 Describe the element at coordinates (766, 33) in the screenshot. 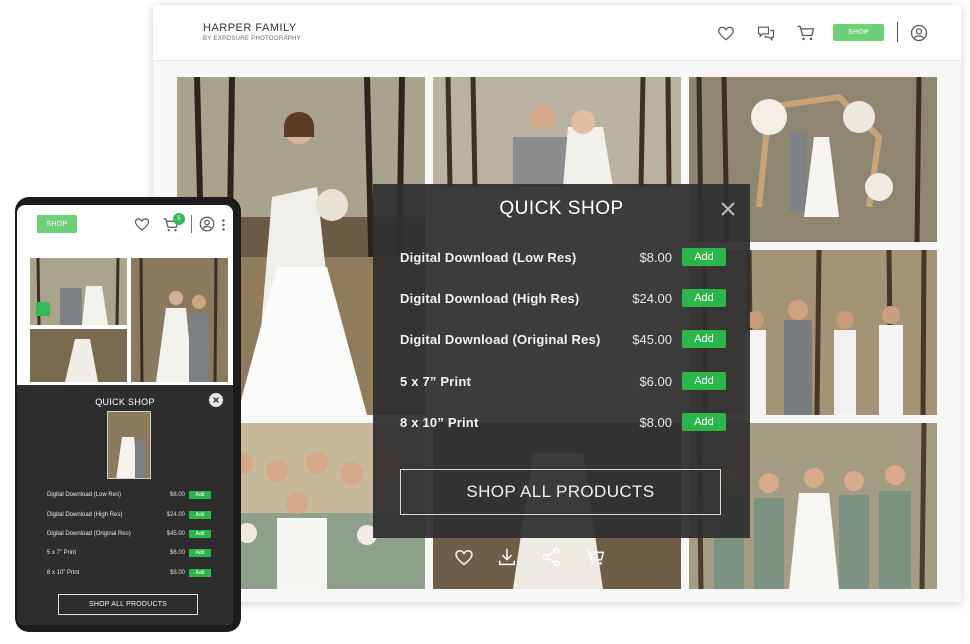

I see `chat-icon` at that location.